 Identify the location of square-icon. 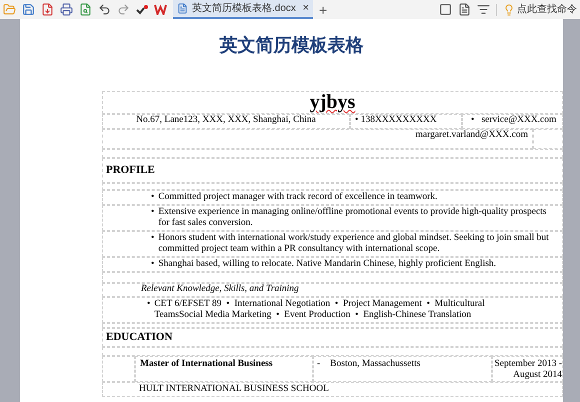
(445, 9).